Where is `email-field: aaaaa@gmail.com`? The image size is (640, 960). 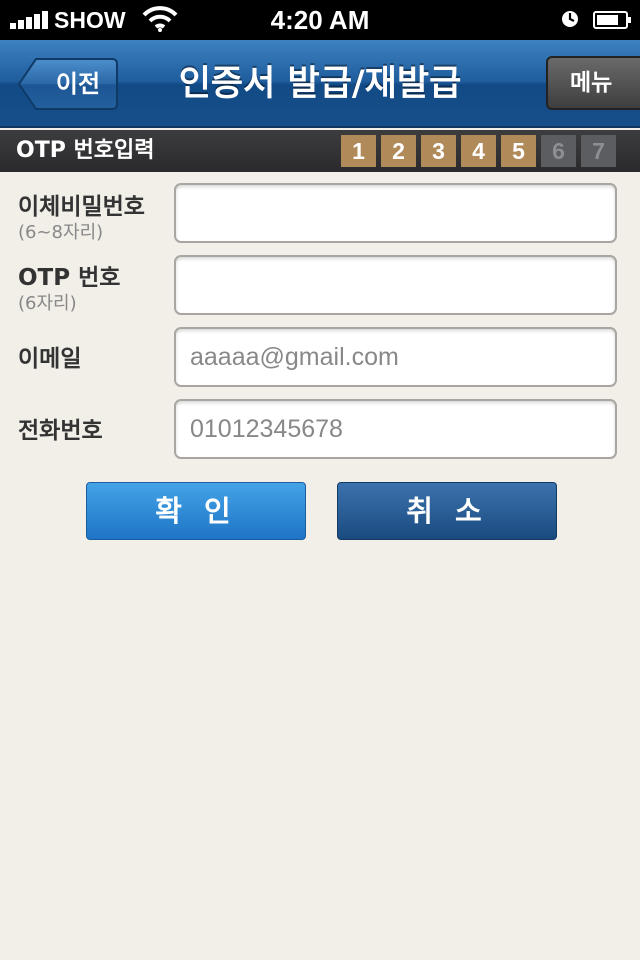 email-field: aaaaa@gmail.com is located at coordinates (395, 357).